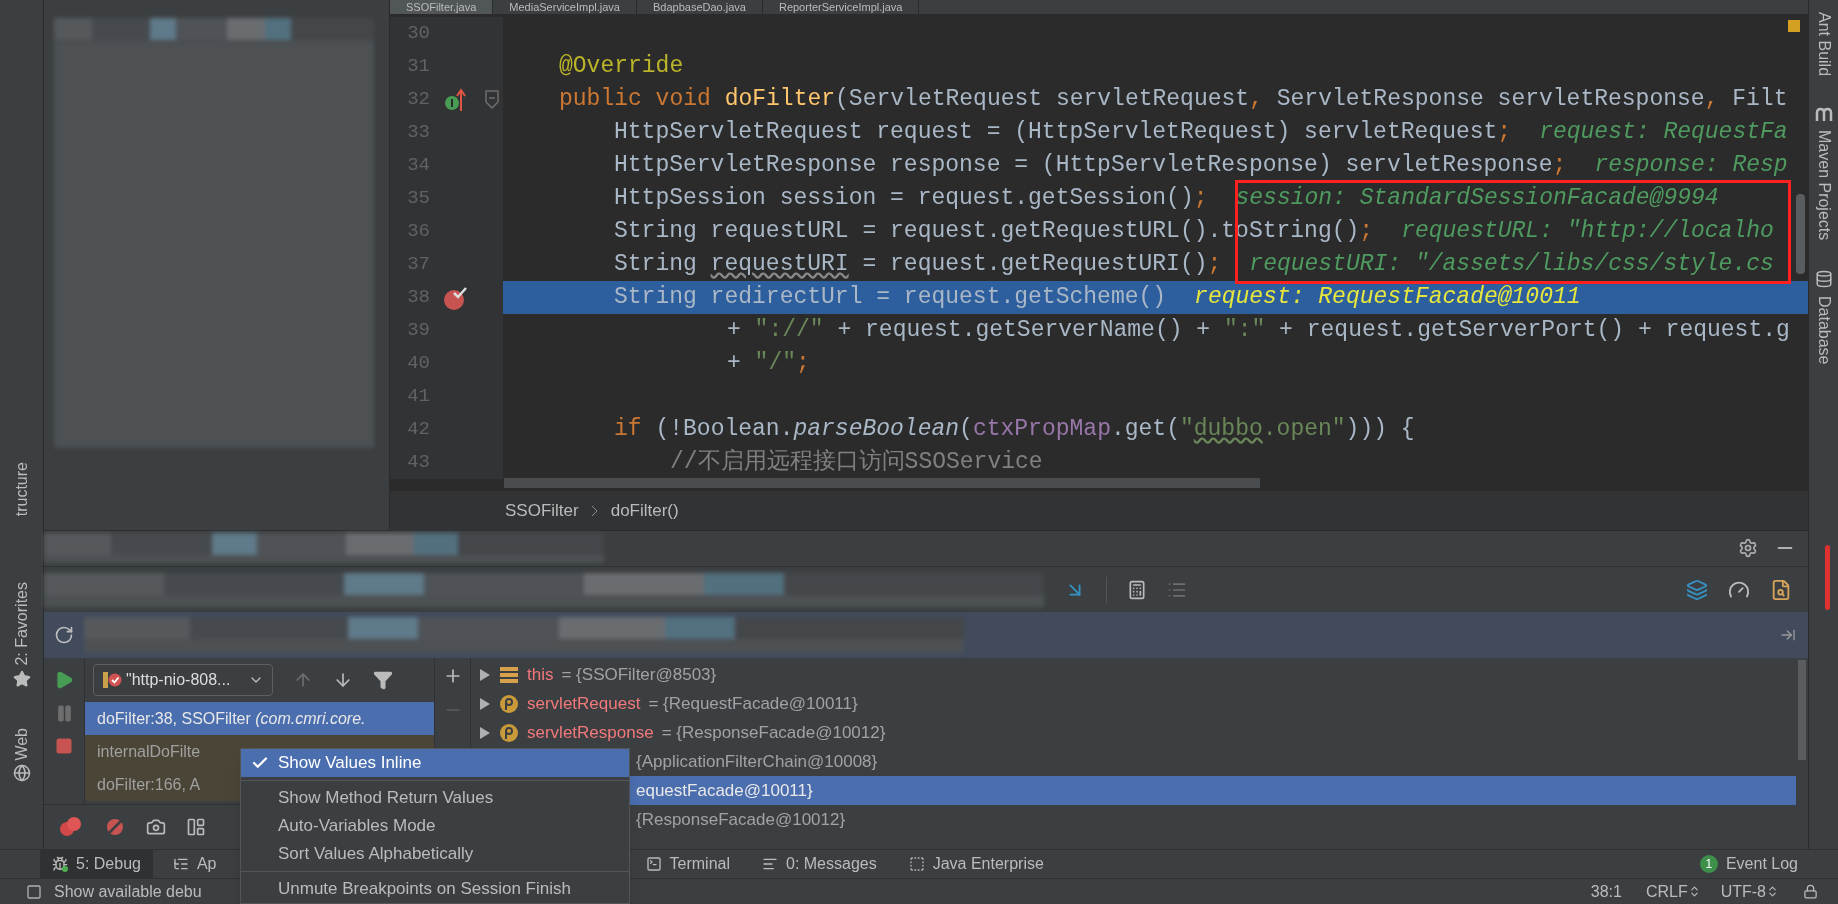  Describe the element at coordinates (1387, 297) in the screenshot. I see `inline-value-hint: request: RequestFacade@10011` at that location.